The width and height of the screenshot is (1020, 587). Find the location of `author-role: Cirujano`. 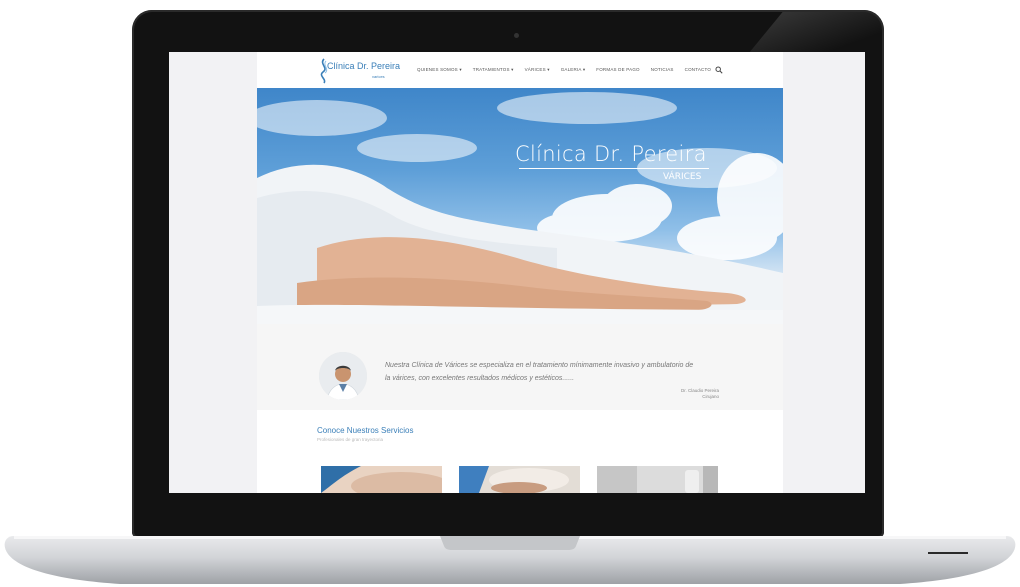

author-role: Cirujano is located at coordinates (710, 396).